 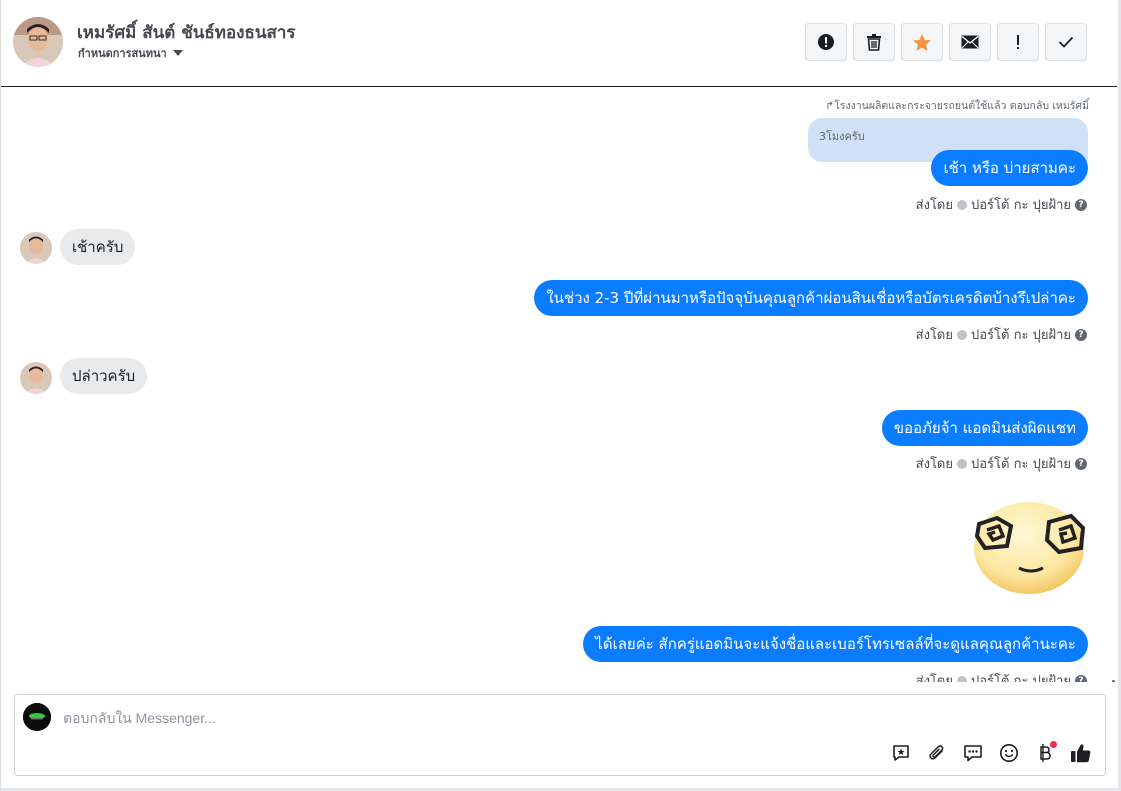 I want to click on caret-down-icon, so click(x=177, y=53).